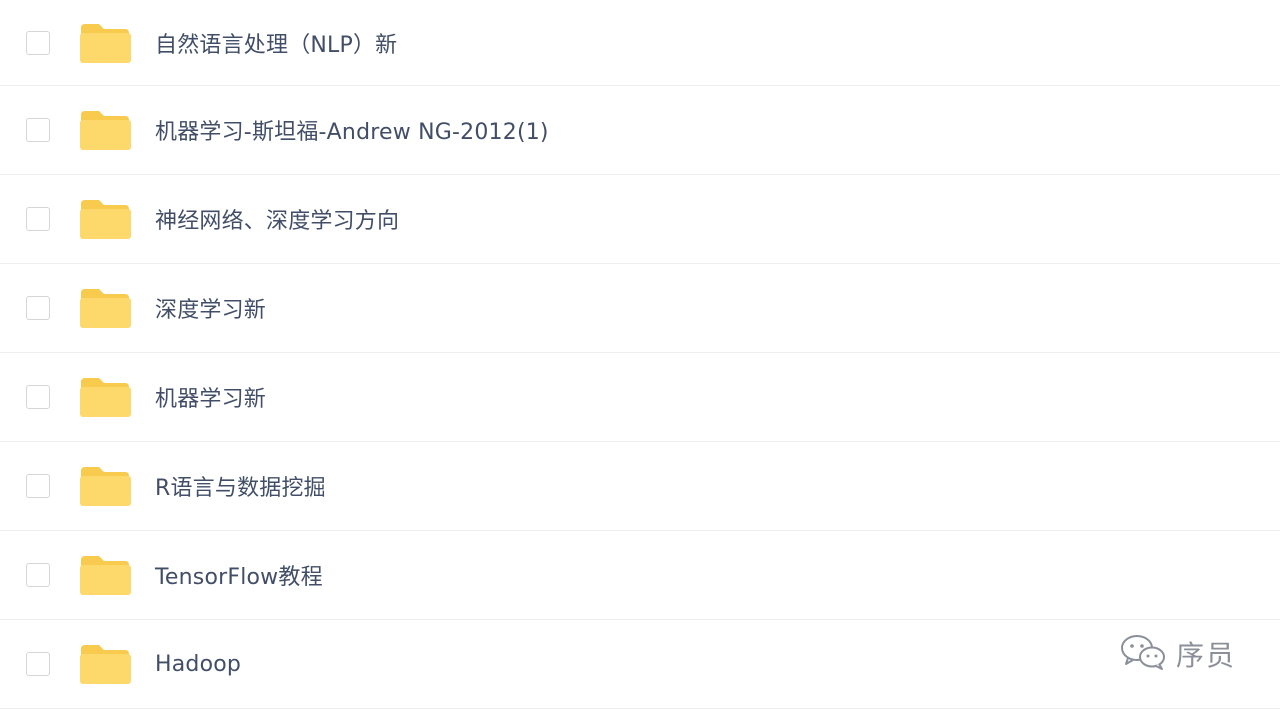 The height and width of the screenshot is (714, 1280). Describe the element at coordinates (198, 664) in the screenshot. I see `folder-name: Hadoop` at that location.